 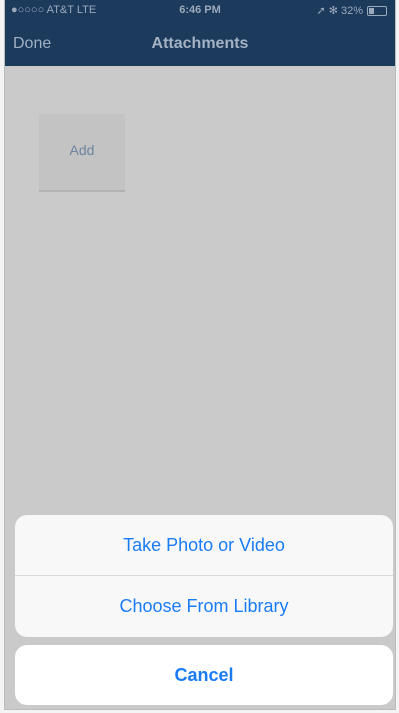 What do you see at coordinates (82, 191) in the screenshot?
I see `add-underline` at bounding box center [82, 191].